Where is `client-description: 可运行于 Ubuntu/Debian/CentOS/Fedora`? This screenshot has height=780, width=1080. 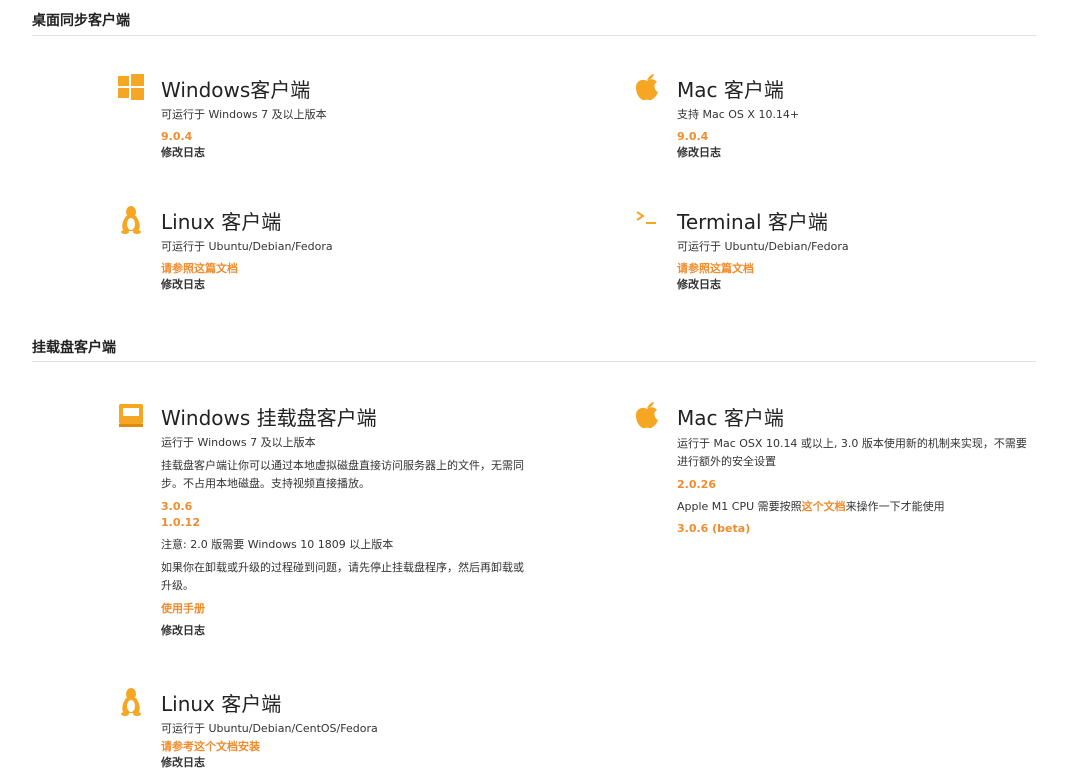 client-description: 可运行于 Ubuntu/Debian/CentOS/Fedora is located at coordinates (269, 728).